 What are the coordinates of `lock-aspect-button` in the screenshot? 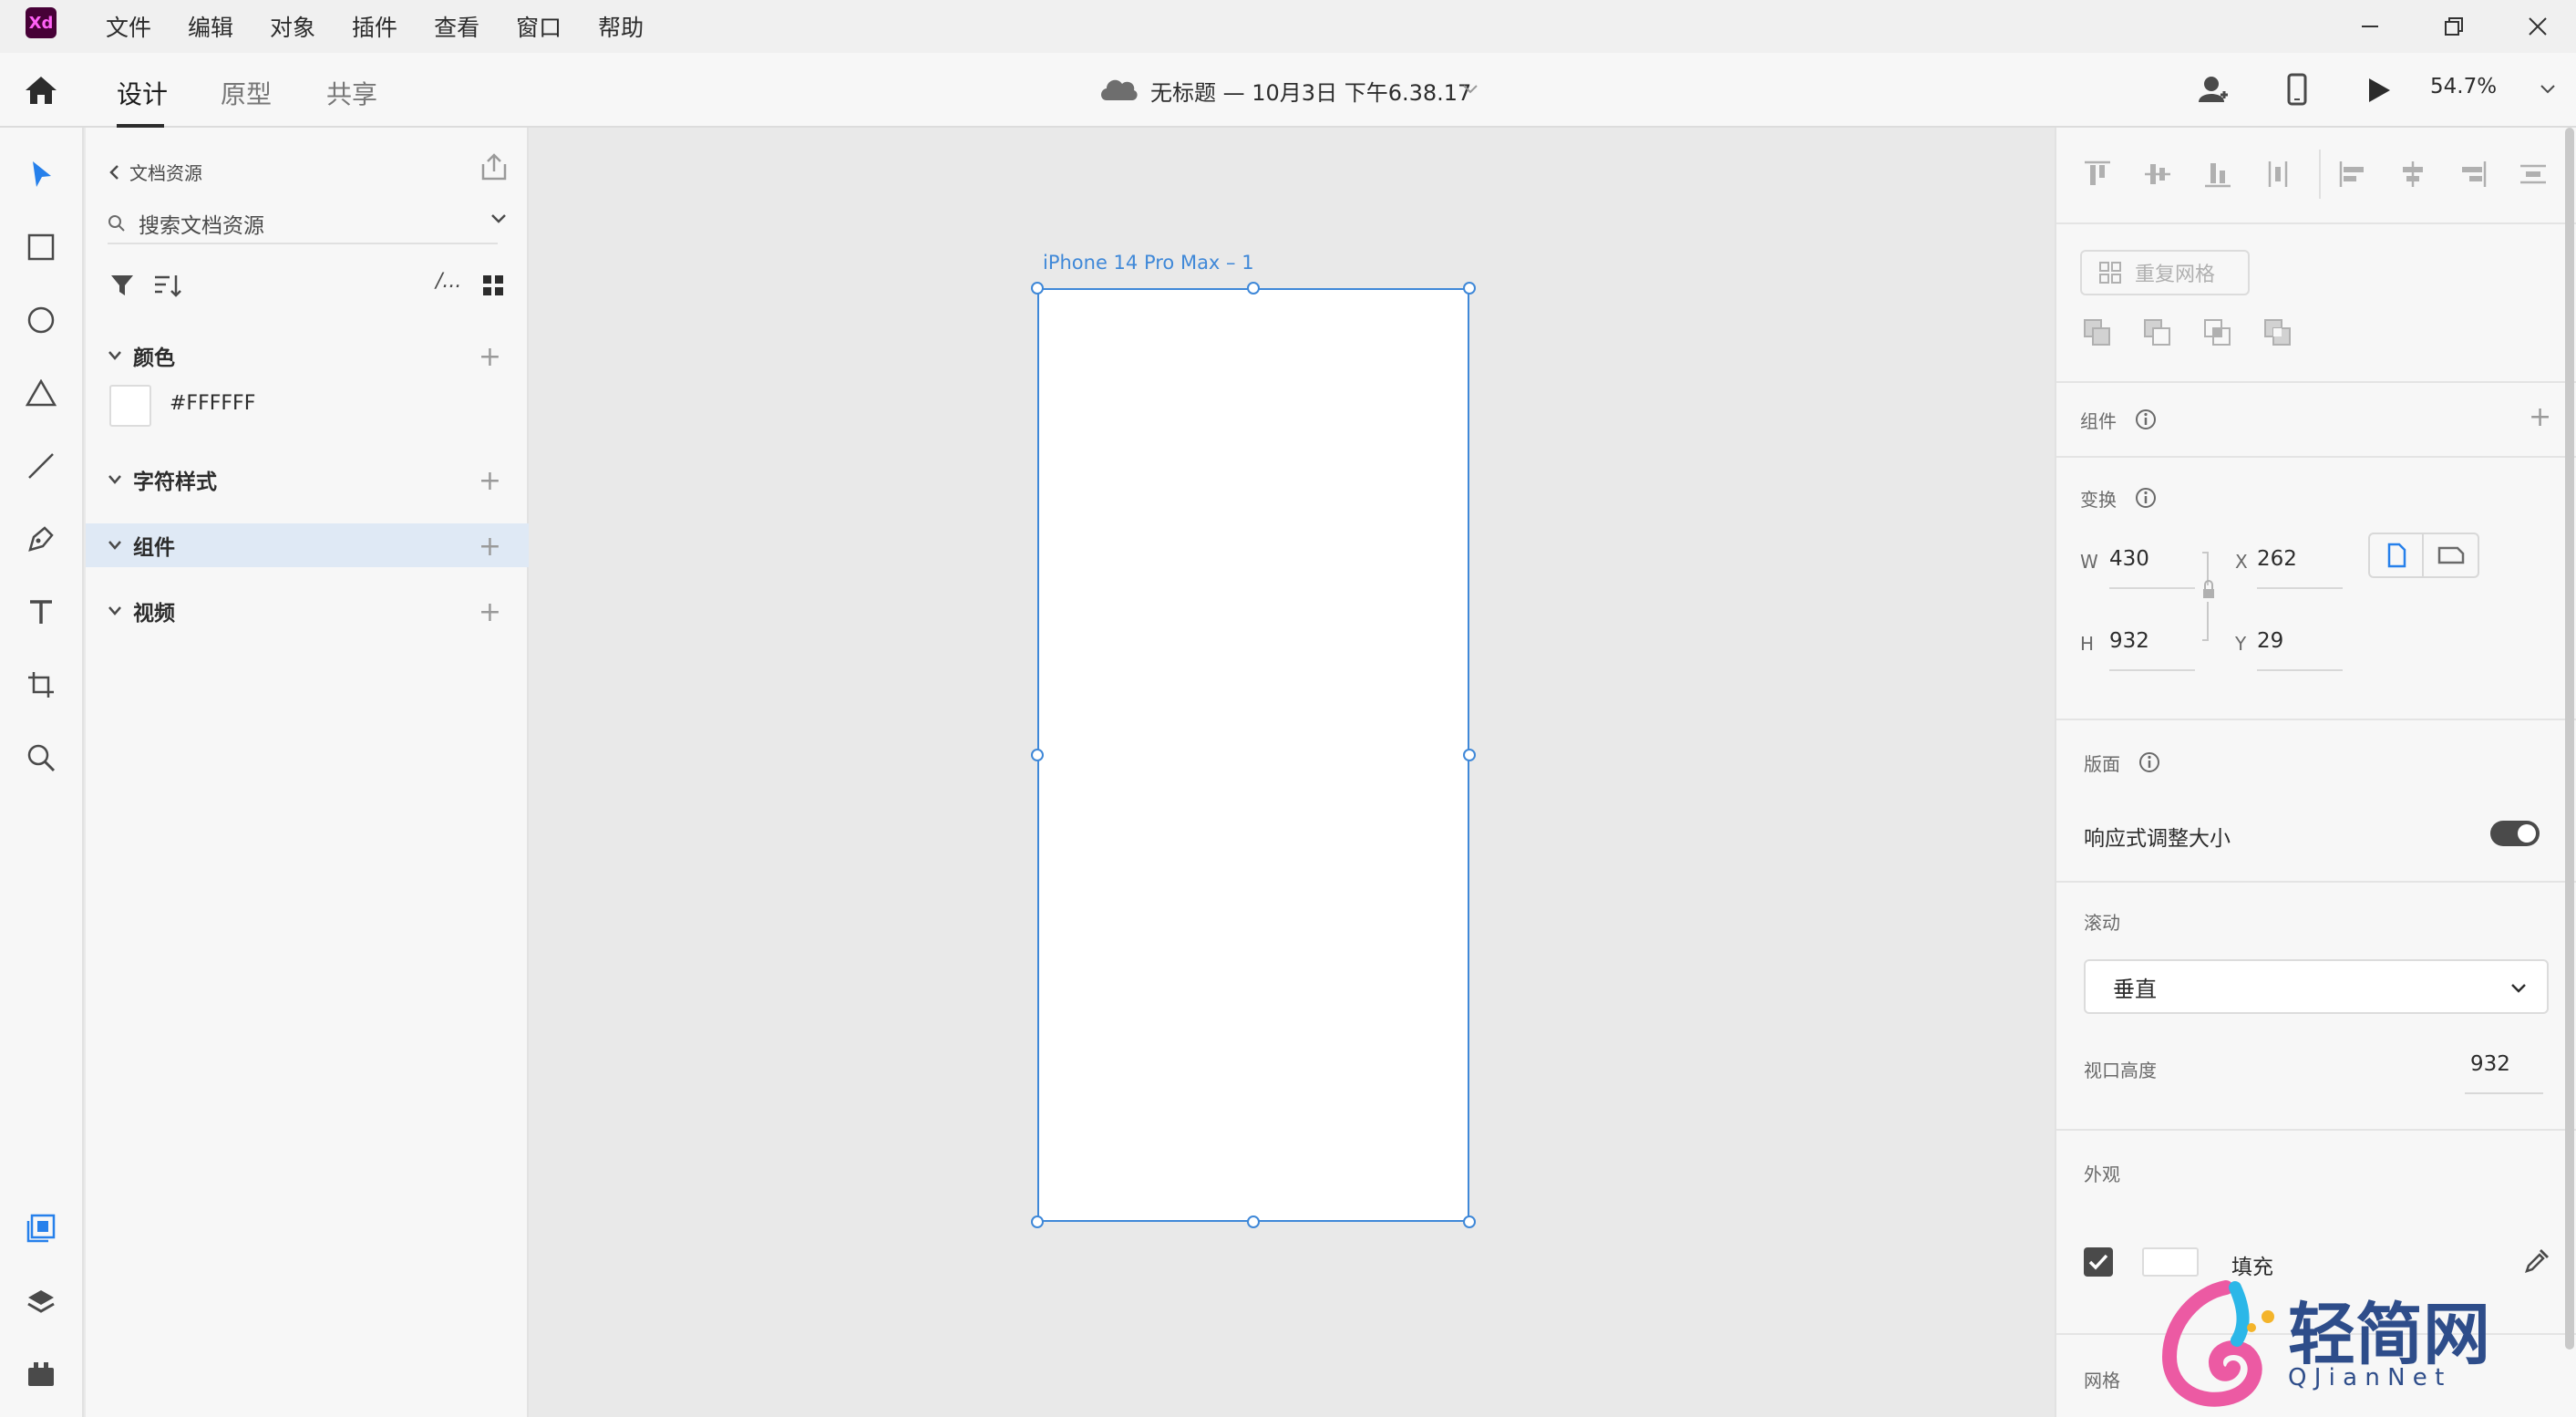 It's located at (2208, 599).